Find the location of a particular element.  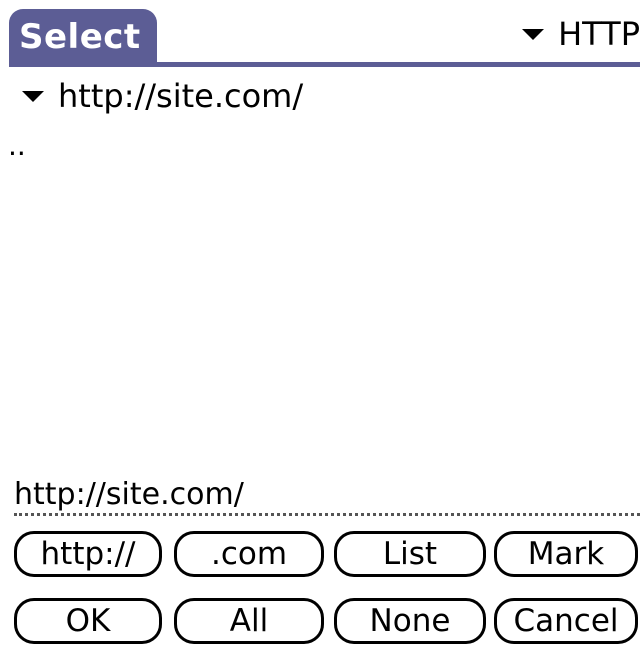

path-dropdown: http://site.com/ is located at coordinates (162, 96).